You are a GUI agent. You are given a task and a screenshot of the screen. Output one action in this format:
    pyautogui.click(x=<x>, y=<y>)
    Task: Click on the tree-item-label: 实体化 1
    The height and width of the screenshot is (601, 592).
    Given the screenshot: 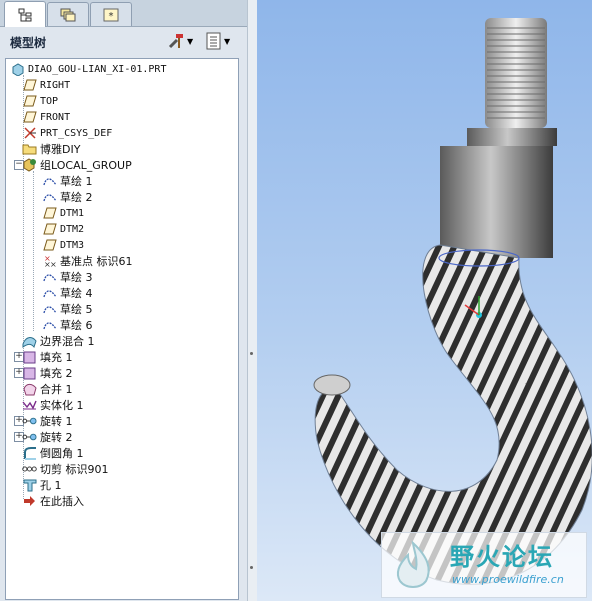 What is the action you would take?
    pyautogui.click(x=62, y=405)
    